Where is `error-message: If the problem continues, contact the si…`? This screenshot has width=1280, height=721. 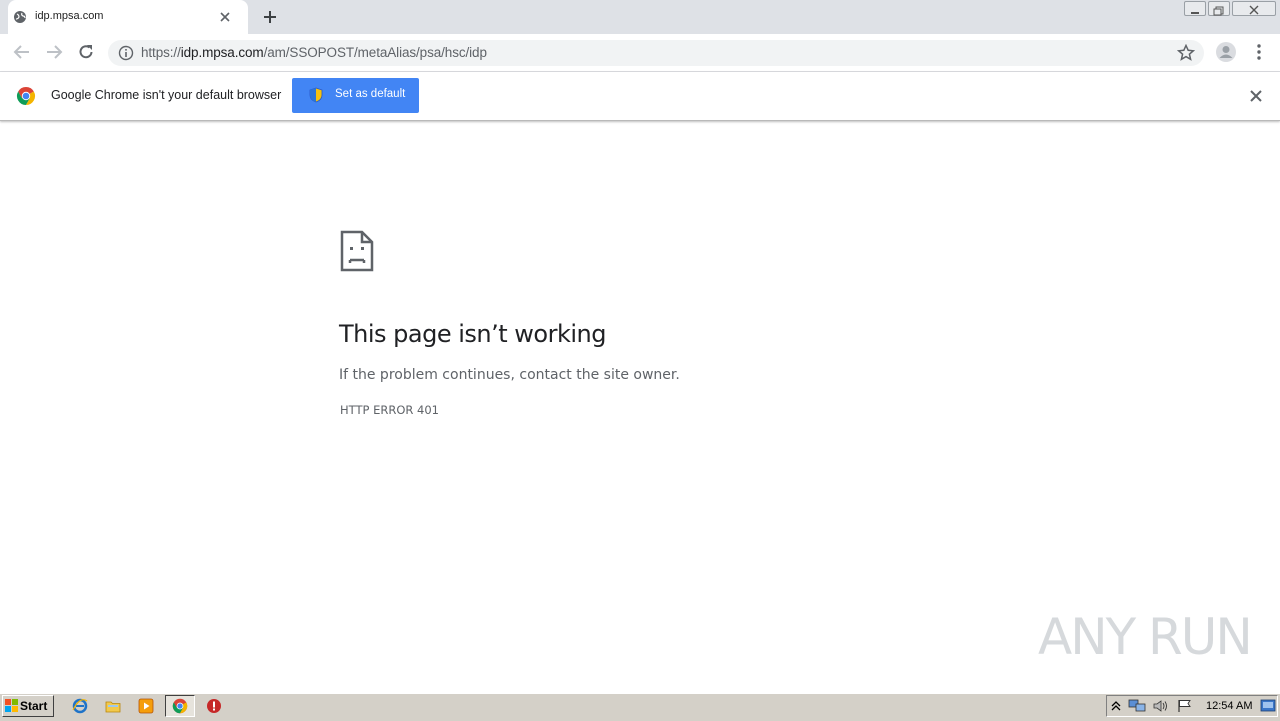
error-message: If the problem continues, contact the si… is located at coordinates (509, 375).